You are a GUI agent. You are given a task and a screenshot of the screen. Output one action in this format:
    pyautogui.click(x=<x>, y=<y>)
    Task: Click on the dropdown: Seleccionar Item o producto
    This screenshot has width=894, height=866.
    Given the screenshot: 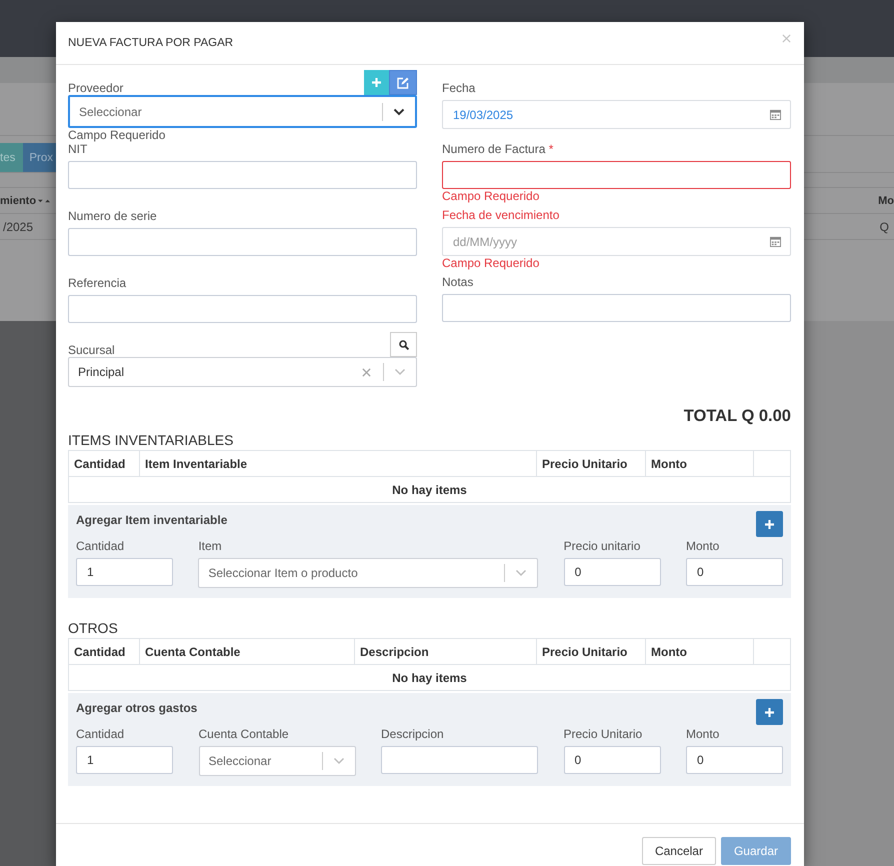 What is the action you would take?
    pyautogui.click(x=368, y=573)
    